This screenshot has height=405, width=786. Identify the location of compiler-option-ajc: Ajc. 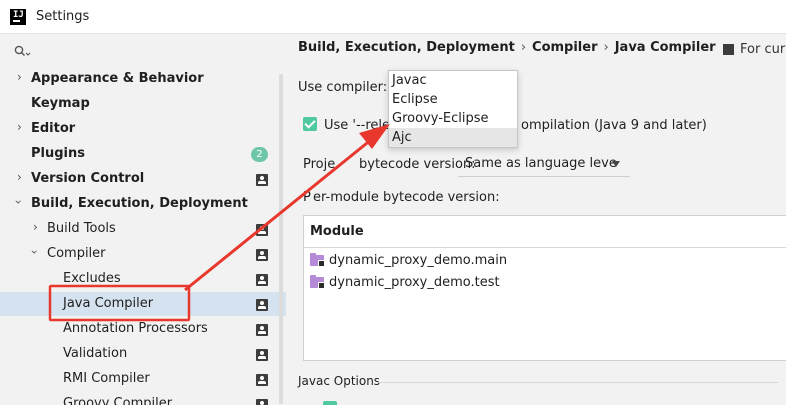
(453, 137).